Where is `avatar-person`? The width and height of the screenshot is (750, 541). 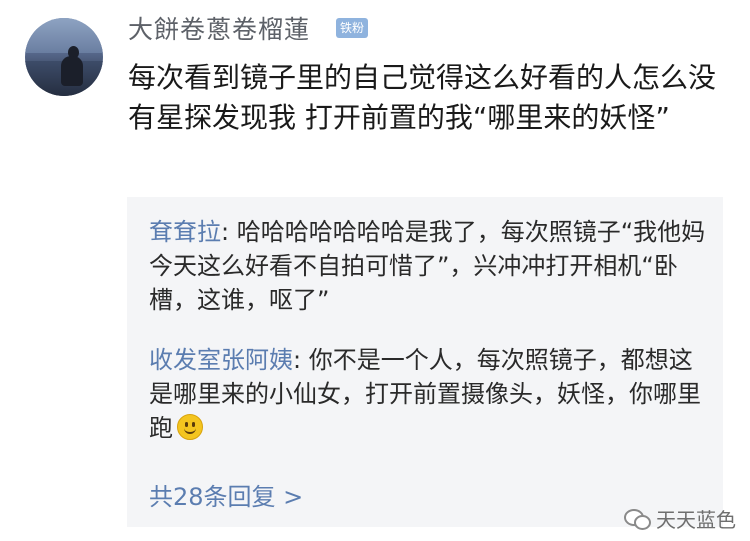
avatar-person is located at coordinates (72, 71).